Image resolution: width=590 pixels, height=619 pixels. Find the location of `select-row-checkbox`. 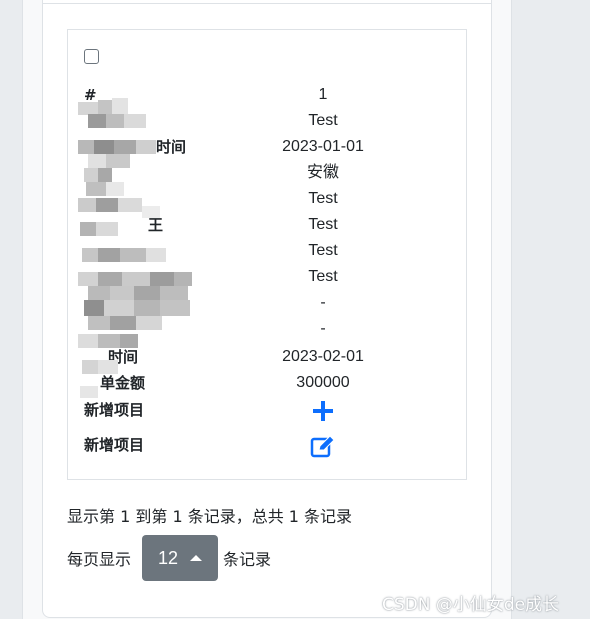

select-row-checkbox is located at coordinates (91, 56).